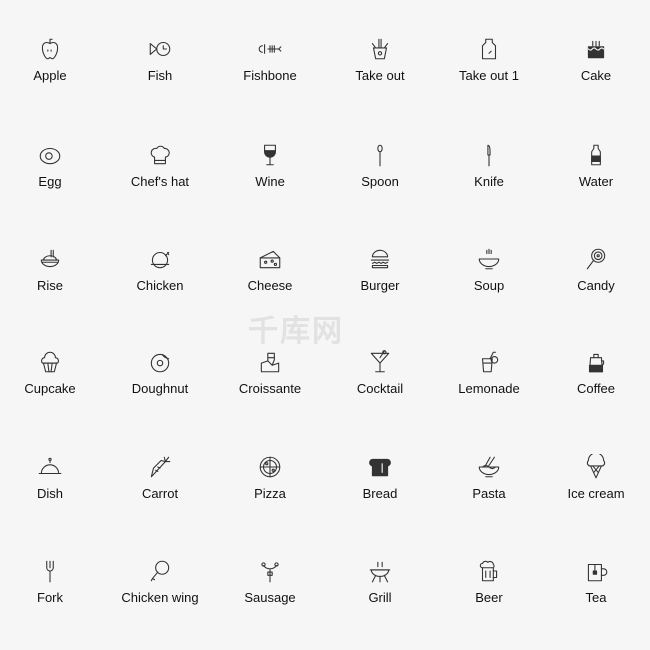  What do you see at coordinates (596, 49) in the screenshot?
I see `cake-icon` at bounding box center [596, 49].